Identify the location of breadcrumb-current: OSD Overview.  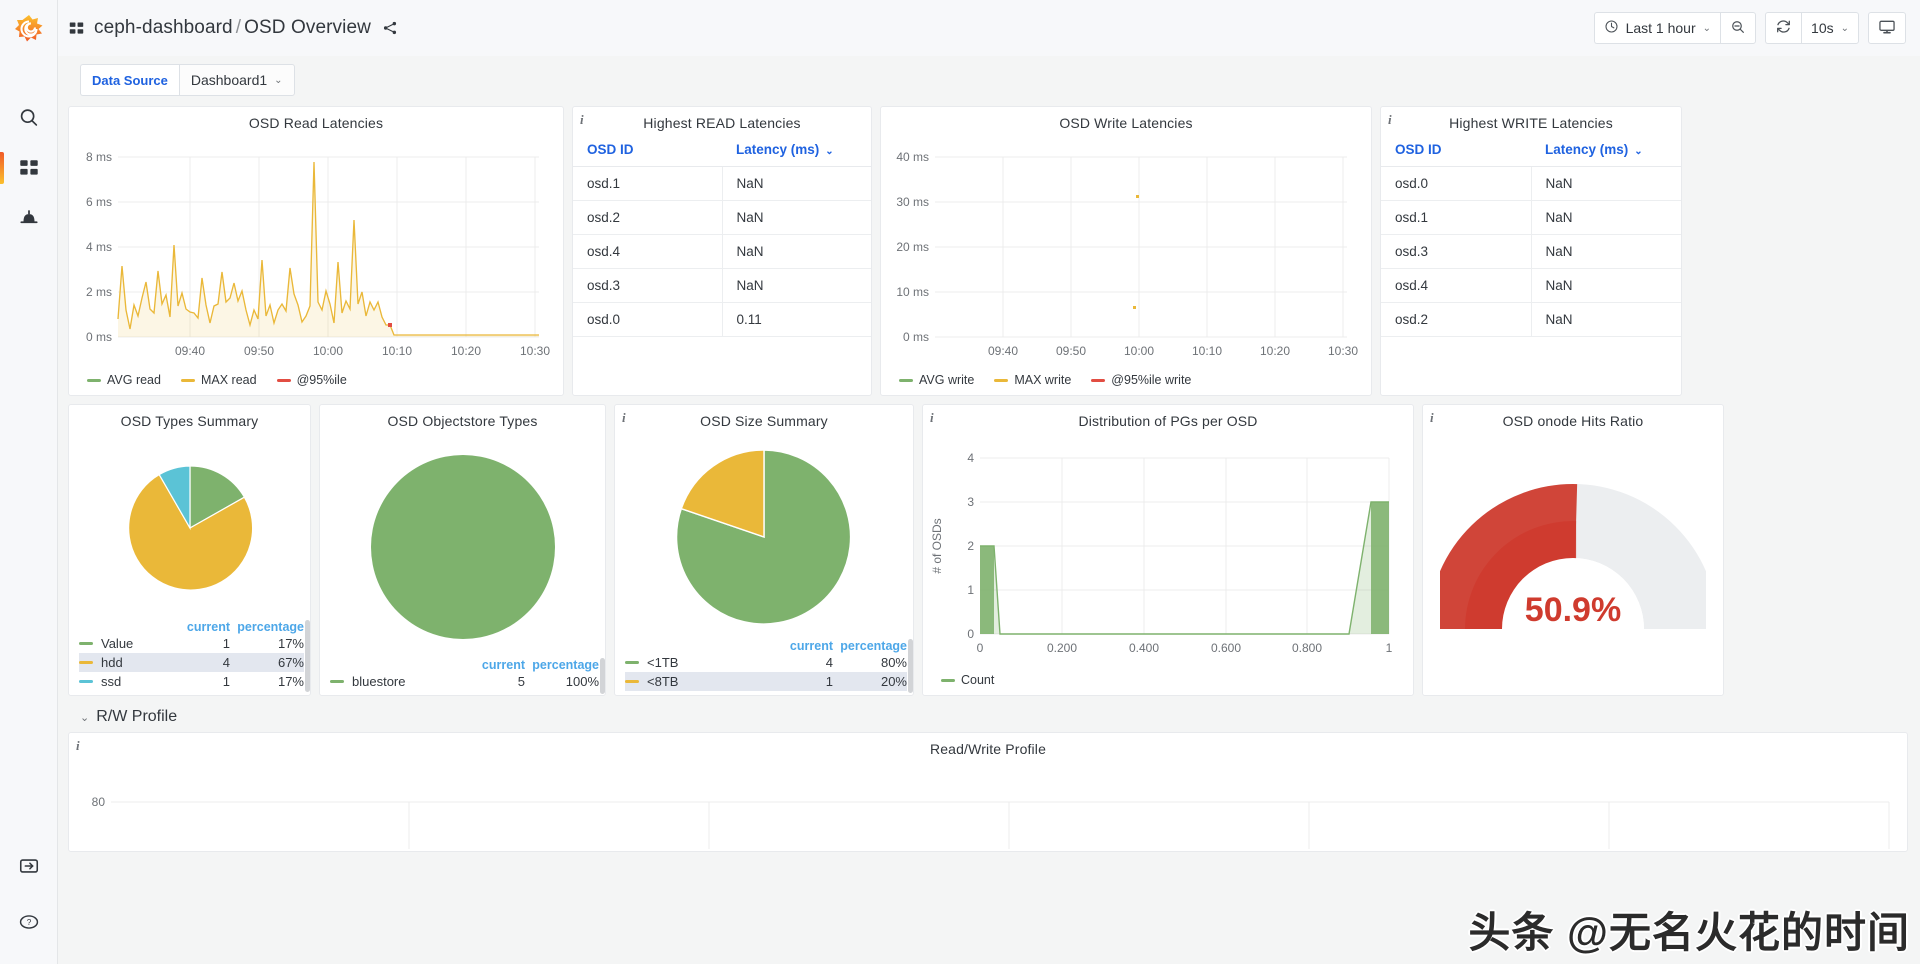
(307, 27).